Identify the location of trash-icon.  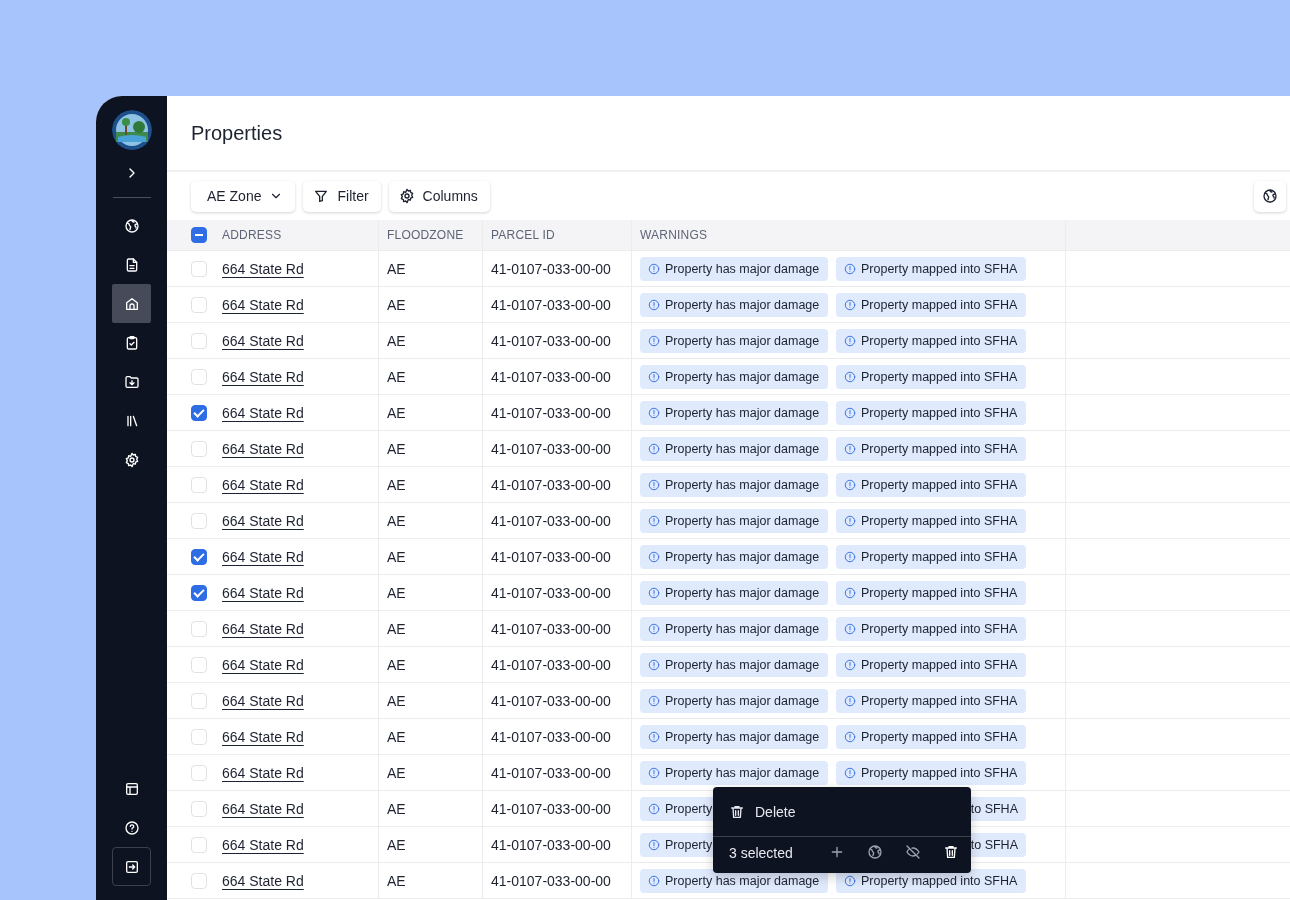
(737, 811).